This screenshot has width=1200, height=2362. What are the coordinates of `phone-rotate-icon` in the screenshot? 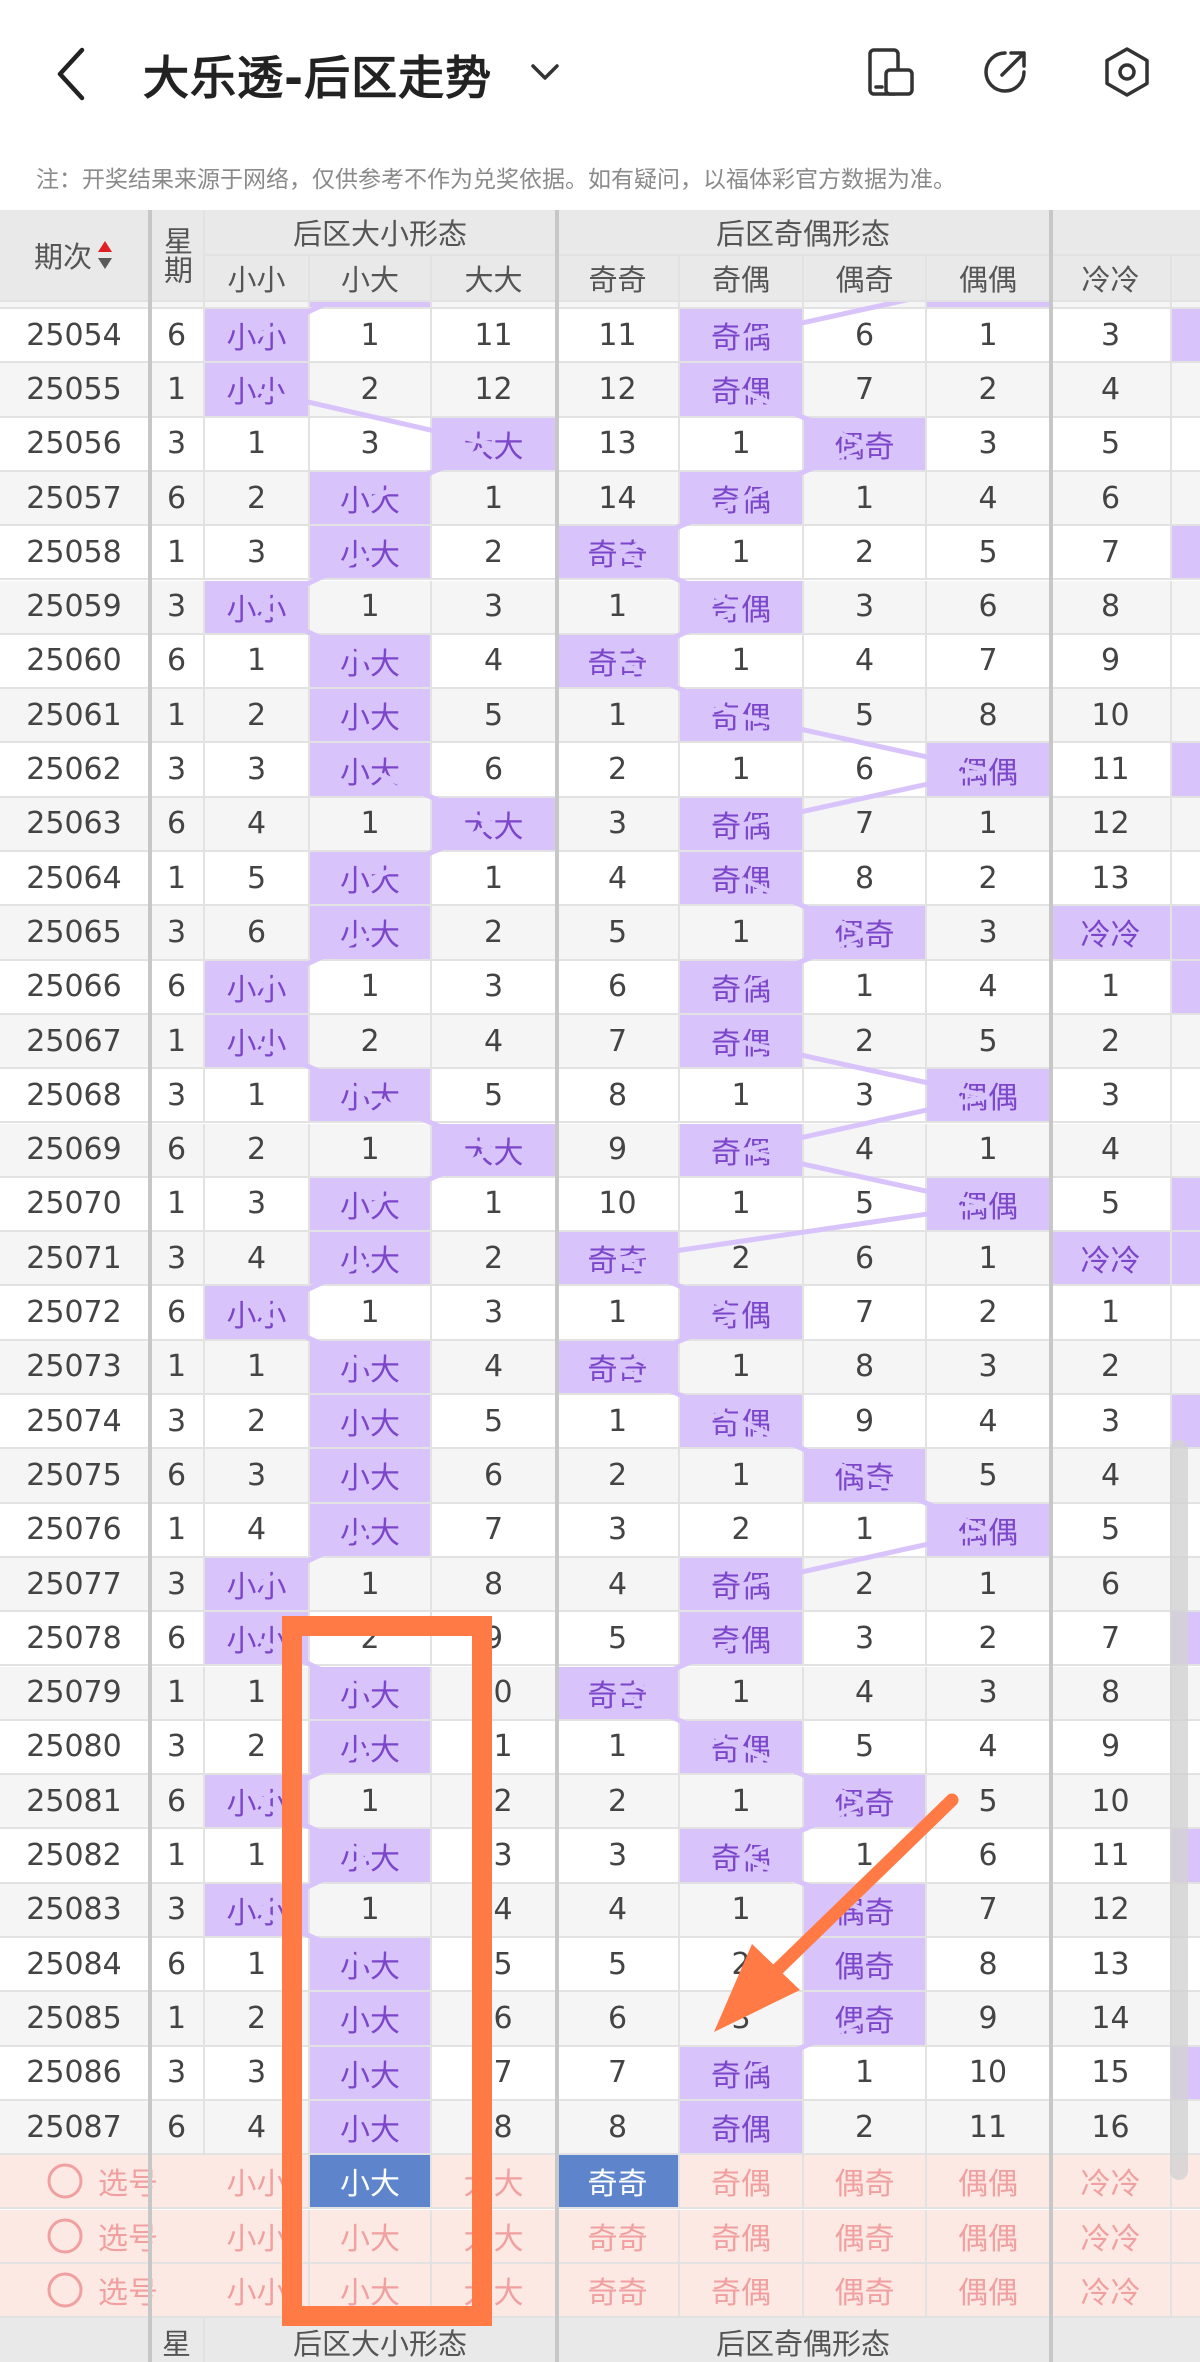 It's located at (891, 73).